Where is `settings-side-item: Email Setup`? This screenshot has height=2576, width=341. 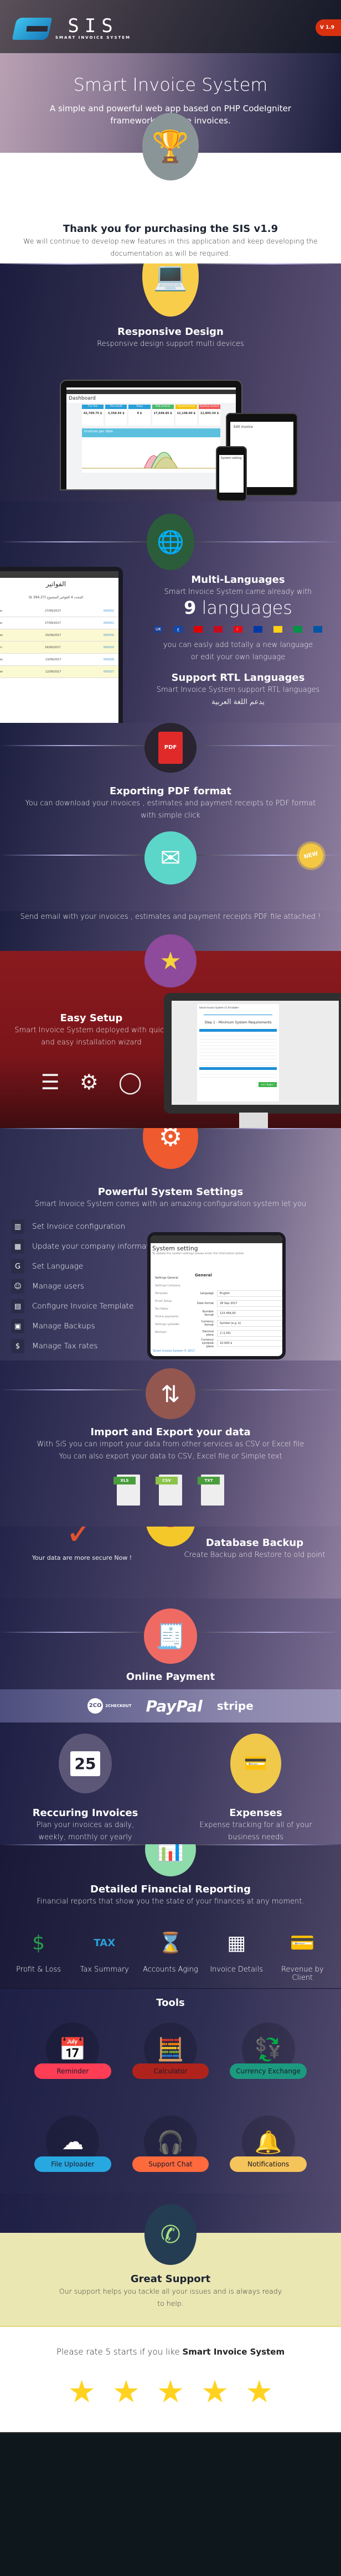 settings-side-item: Email Setup is located at coordinates (172, 1301).